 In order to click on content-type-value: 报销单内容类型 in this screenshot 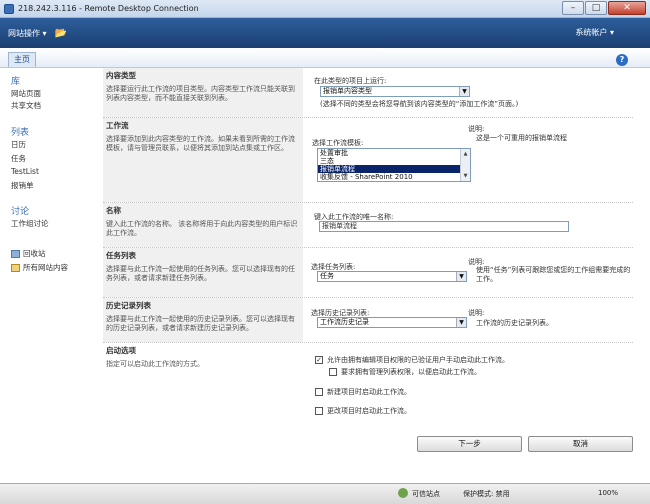, I will do `click(347, 91)`.